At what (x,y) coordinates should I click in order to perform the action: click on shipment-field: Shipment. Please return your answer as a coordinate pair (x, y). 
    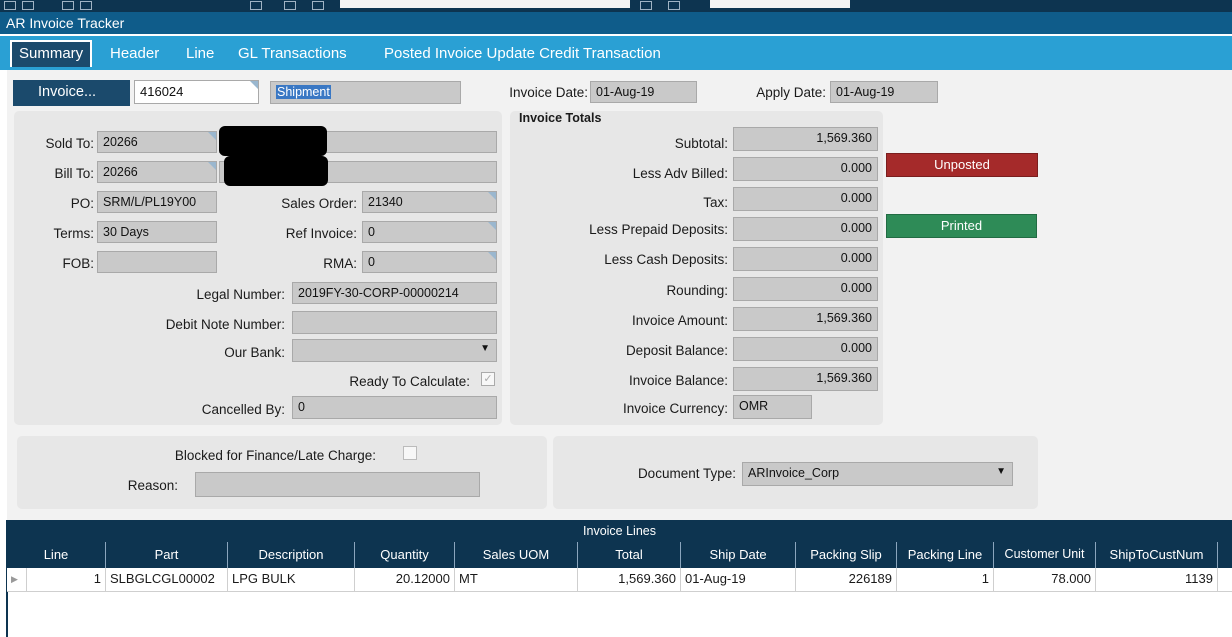
    Looking at the image, I should click on (365, 92).